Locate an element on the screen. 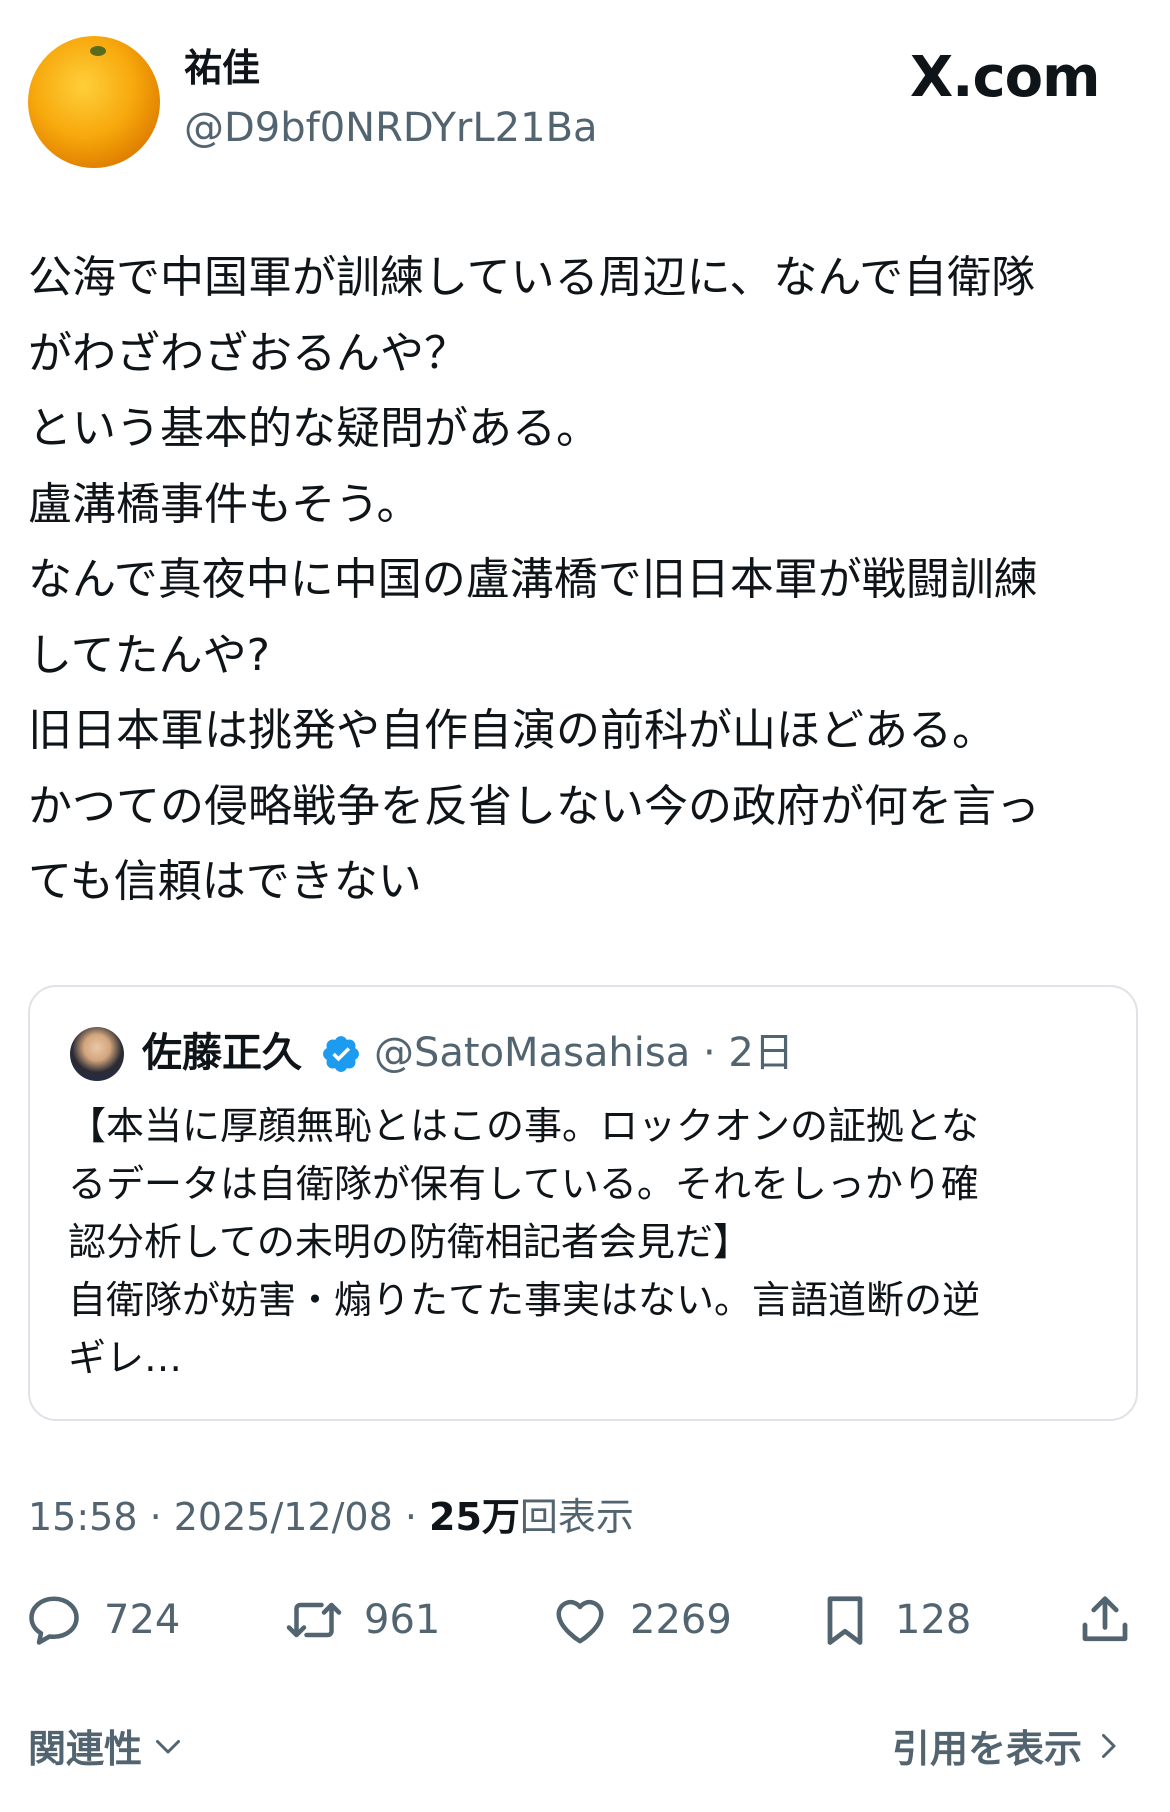 The width and height of the screenshot is (1170, 1812). reply-icon is located at coordinates (54, 1620).